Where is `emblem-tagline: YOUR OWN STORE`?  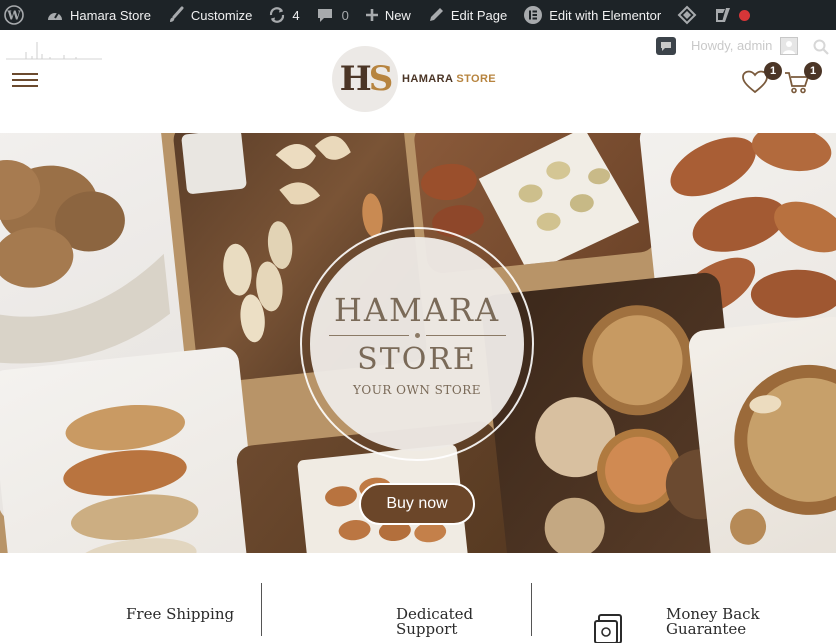 emblem-tagline: YOUR OWN STORE is located at coordinates (417, 390).